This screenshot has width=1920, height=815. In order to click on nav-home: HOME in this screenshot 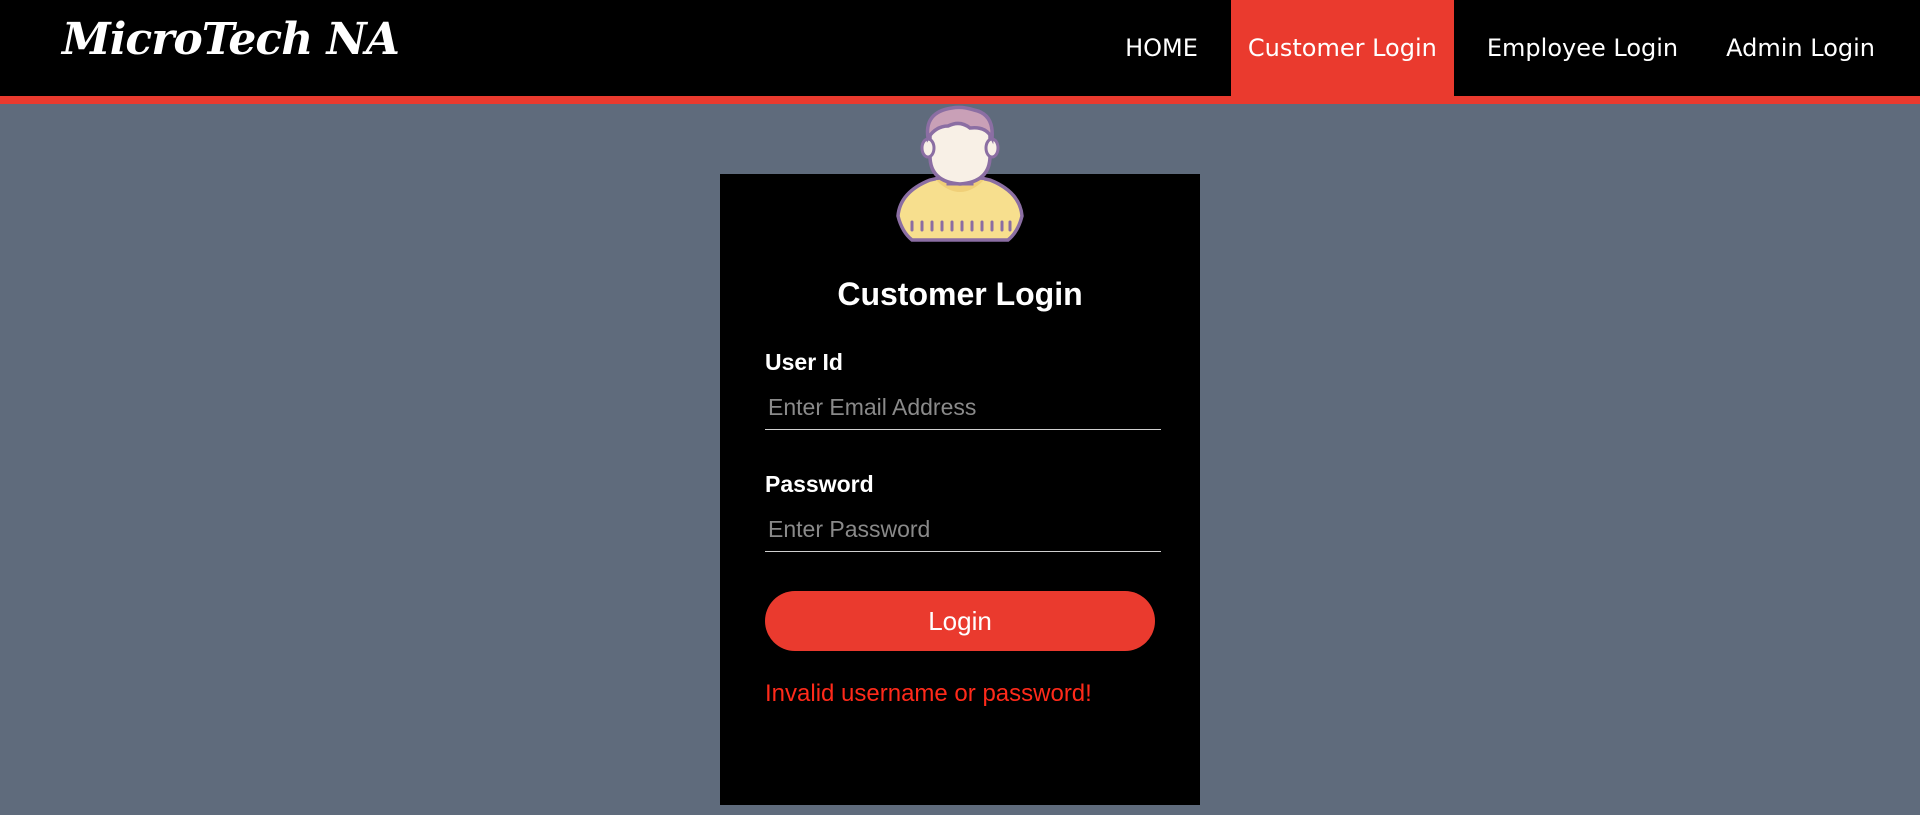, I will do `click(1178, 48)`.